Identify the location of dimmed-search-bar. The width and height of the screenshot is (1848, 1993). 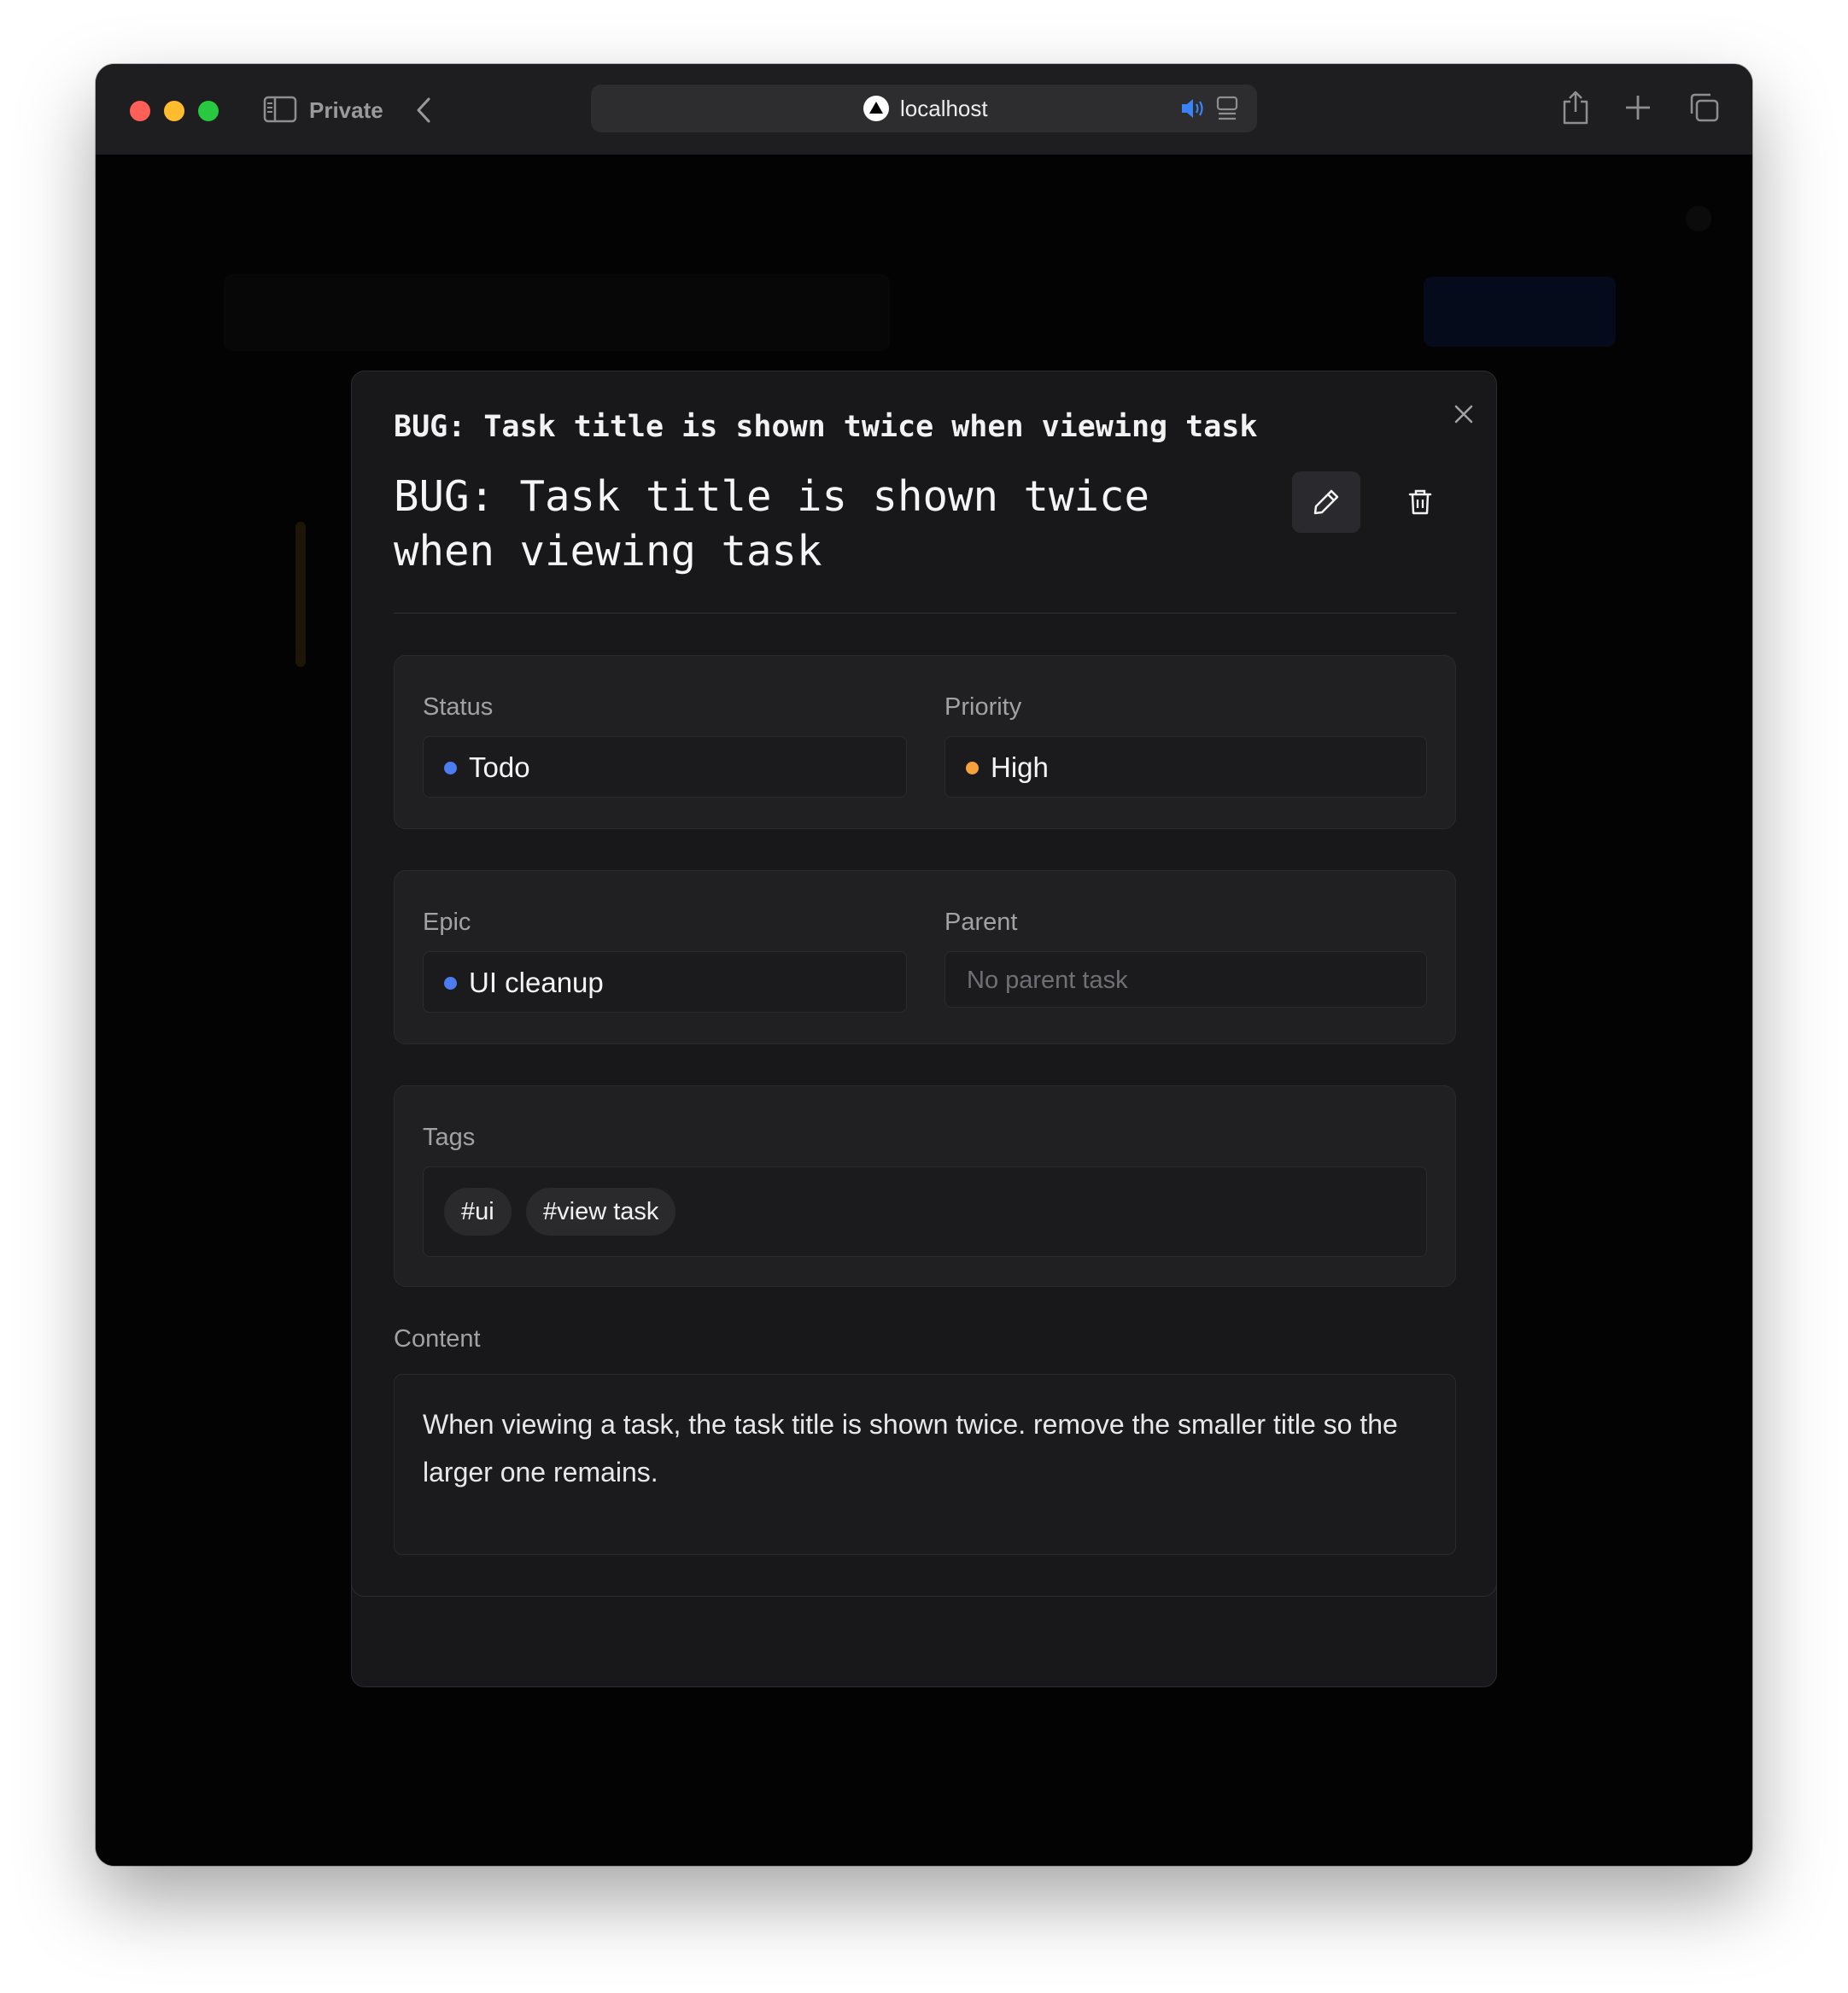
(557, 312).